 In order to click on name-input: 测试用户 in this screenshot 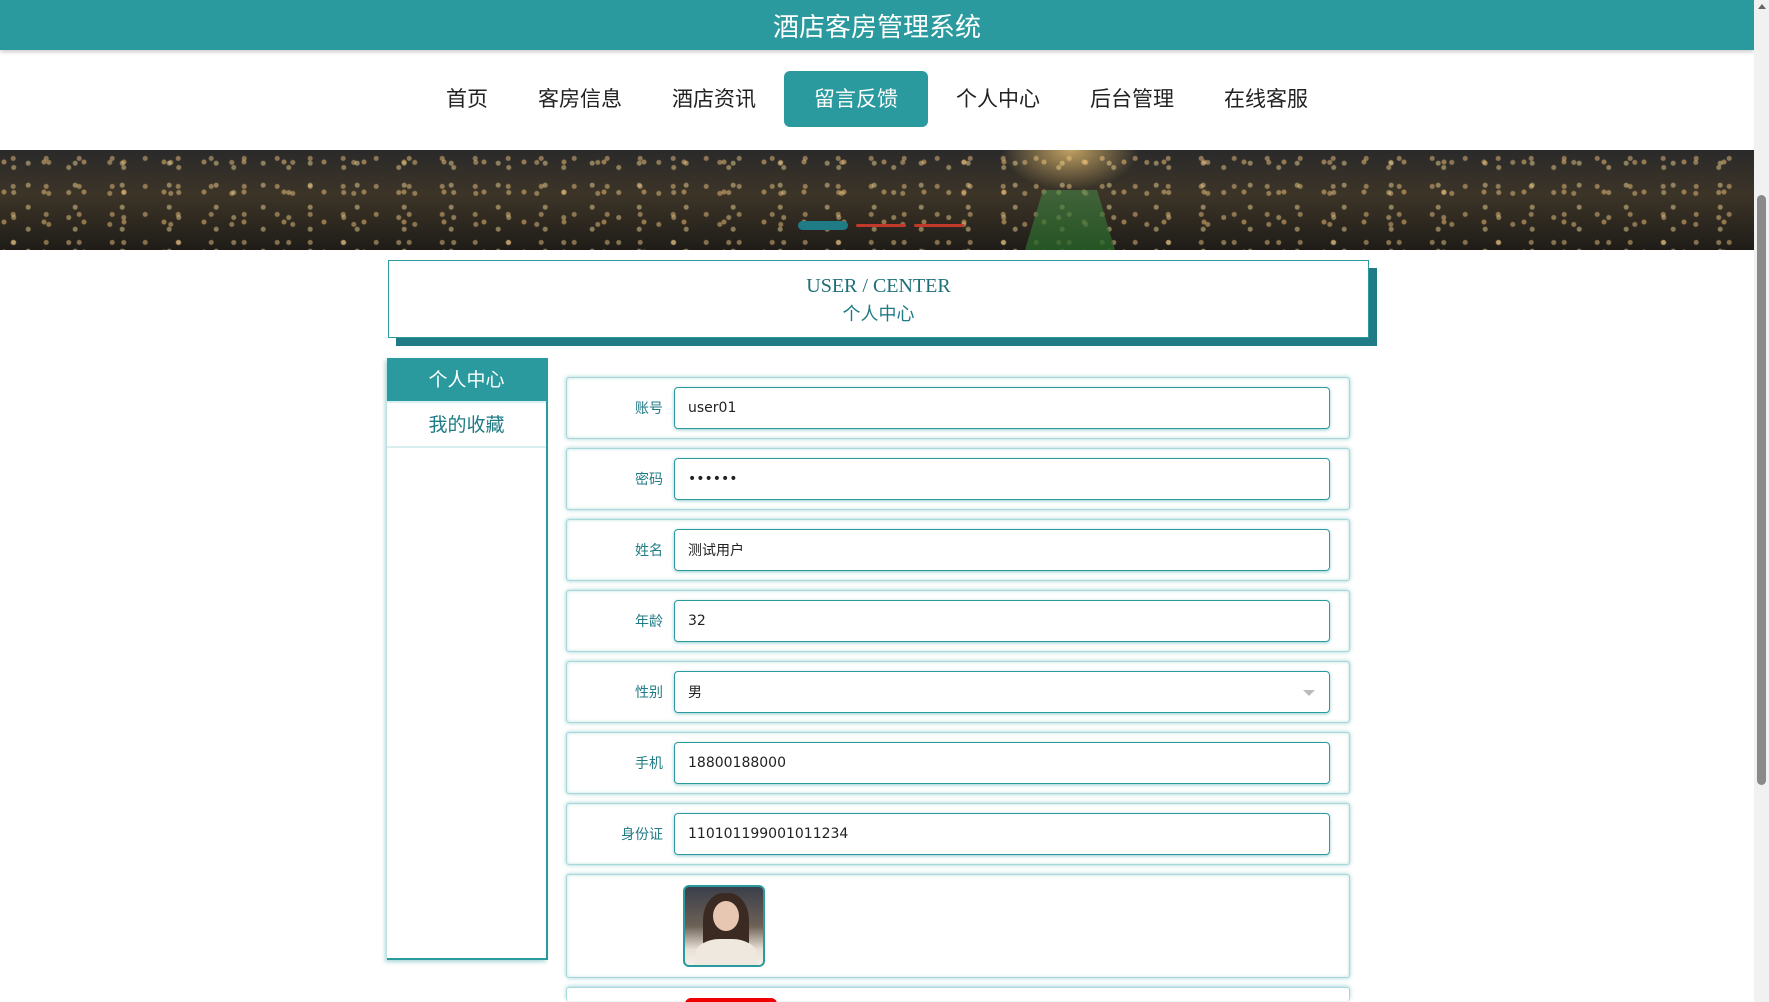, I will do `click(1002, 550)`.